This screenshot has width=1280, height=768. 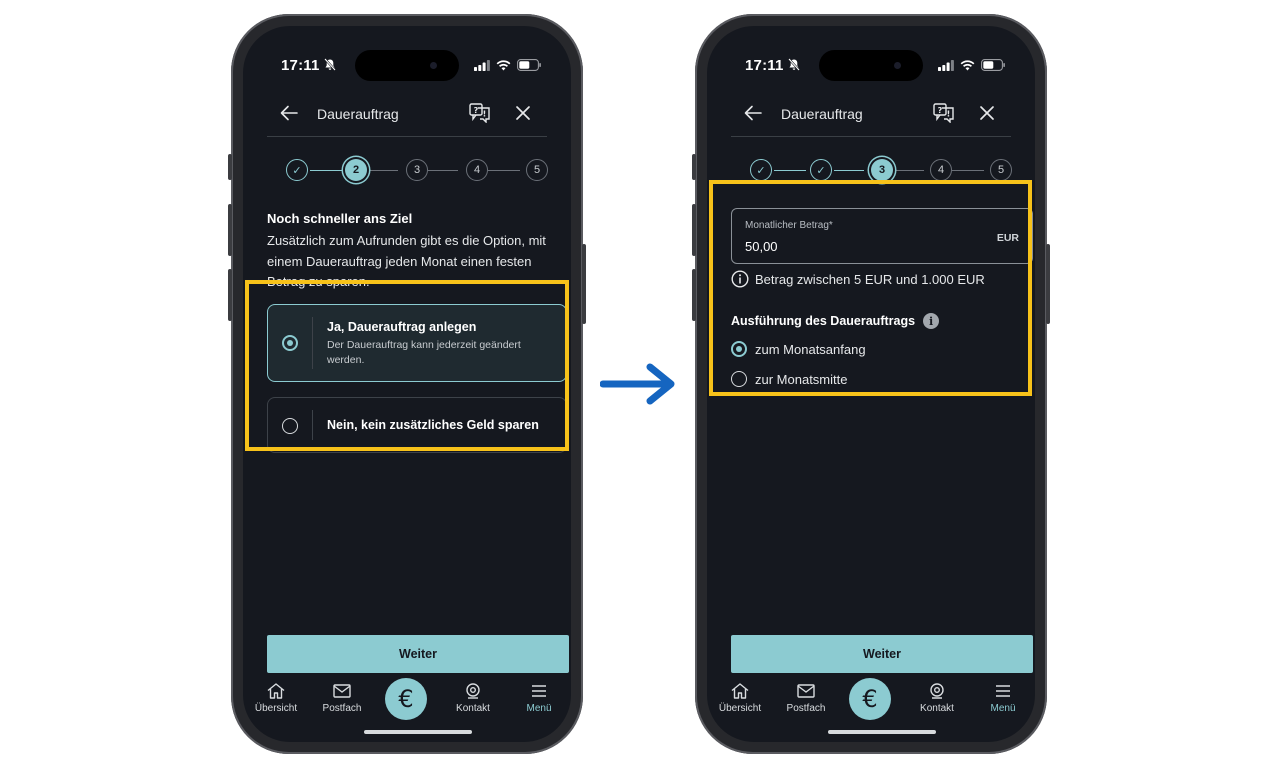 What do you see at coordinates (637, 384) in the screenshot?
I see `transition-arrow-icon` at bounding box center [637, 384].